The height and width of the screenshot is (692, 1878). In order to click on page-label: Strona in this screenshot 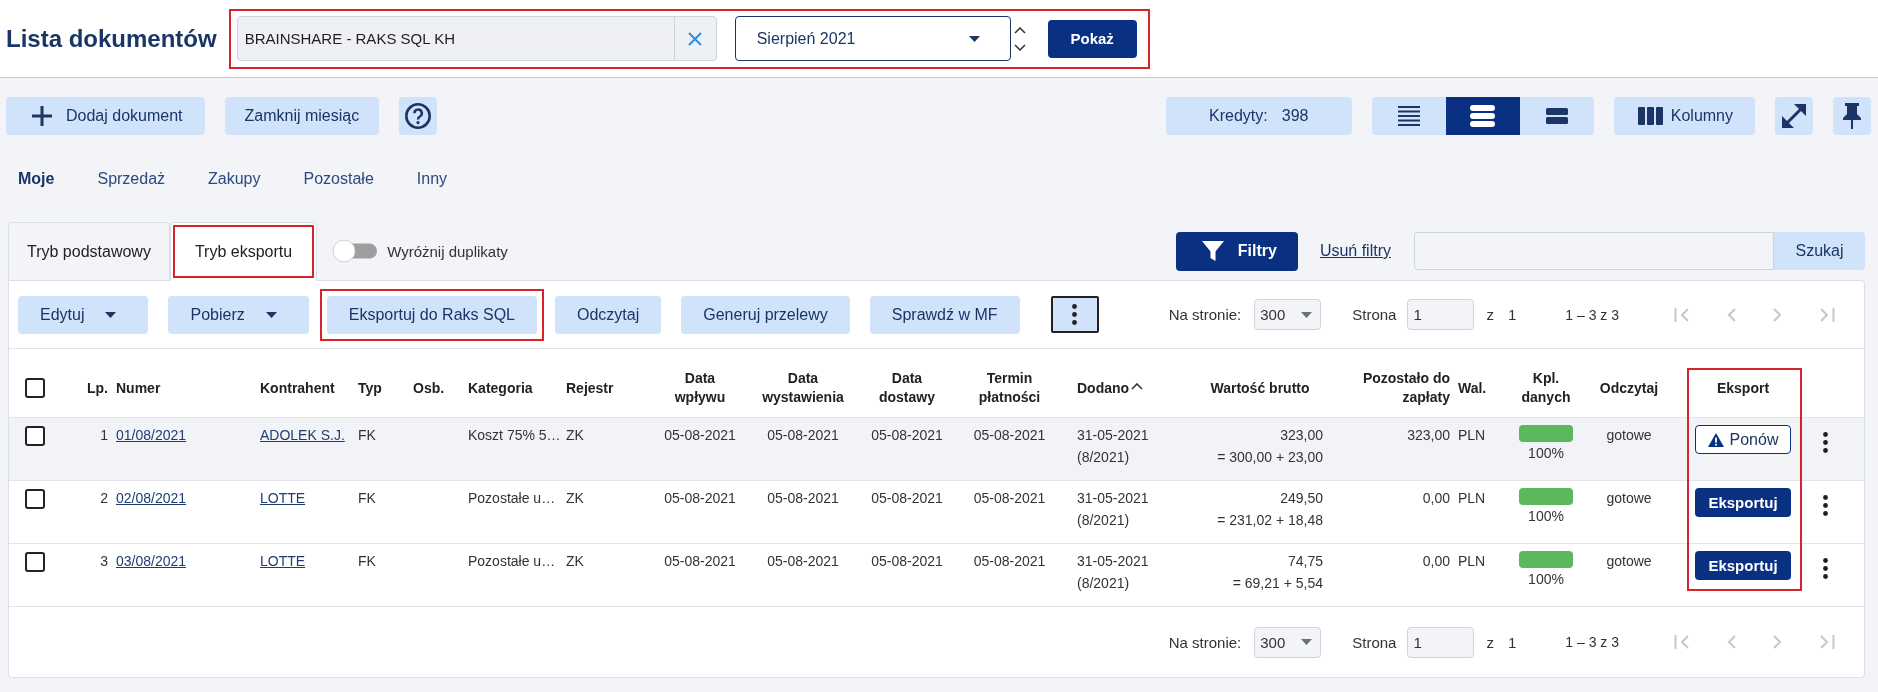, I will do `click(1374, 642)`.